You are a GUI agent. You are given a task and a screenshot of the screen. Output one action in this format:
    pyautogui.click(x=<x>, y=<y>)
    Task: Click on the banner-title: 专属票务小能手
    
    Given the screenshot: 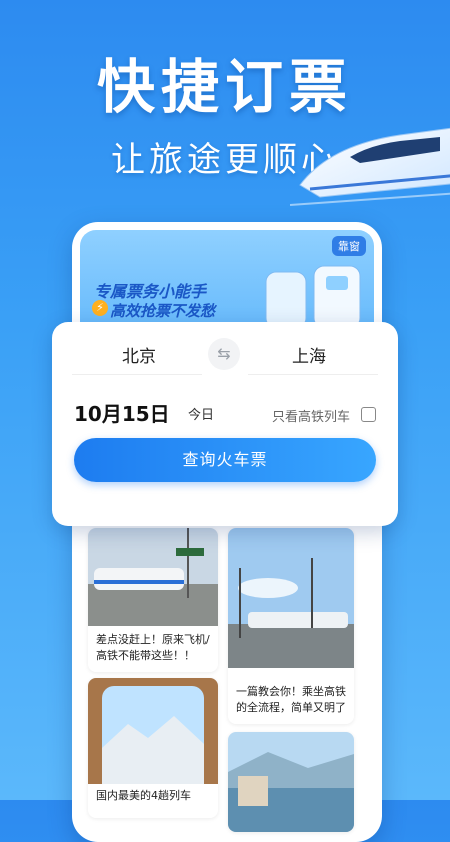 What is the action you would take?
    pyautogui.click(x=150, y=291)
    